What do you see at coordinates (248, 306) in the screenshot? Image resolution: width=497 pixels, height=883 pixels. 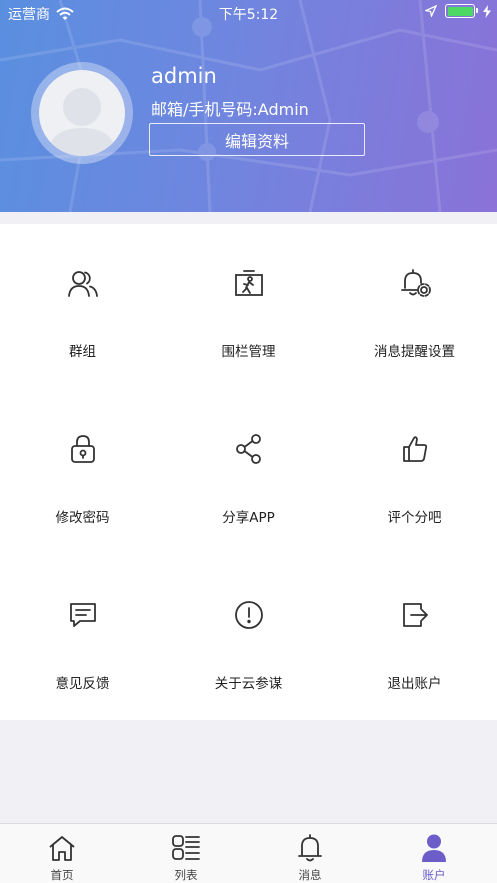 I see `menu-item-fence: 围栏管理` at bounding box center [248, 306].